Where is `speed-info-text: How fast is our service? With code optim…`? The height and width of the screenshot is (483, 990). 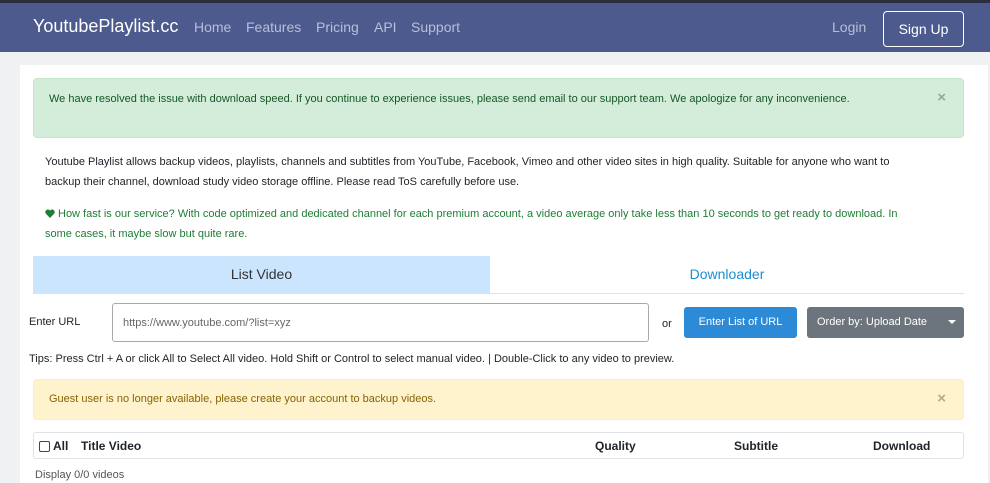
speed-info-text: How fast is our service? With code optim… is located at coordinates (471, 224).